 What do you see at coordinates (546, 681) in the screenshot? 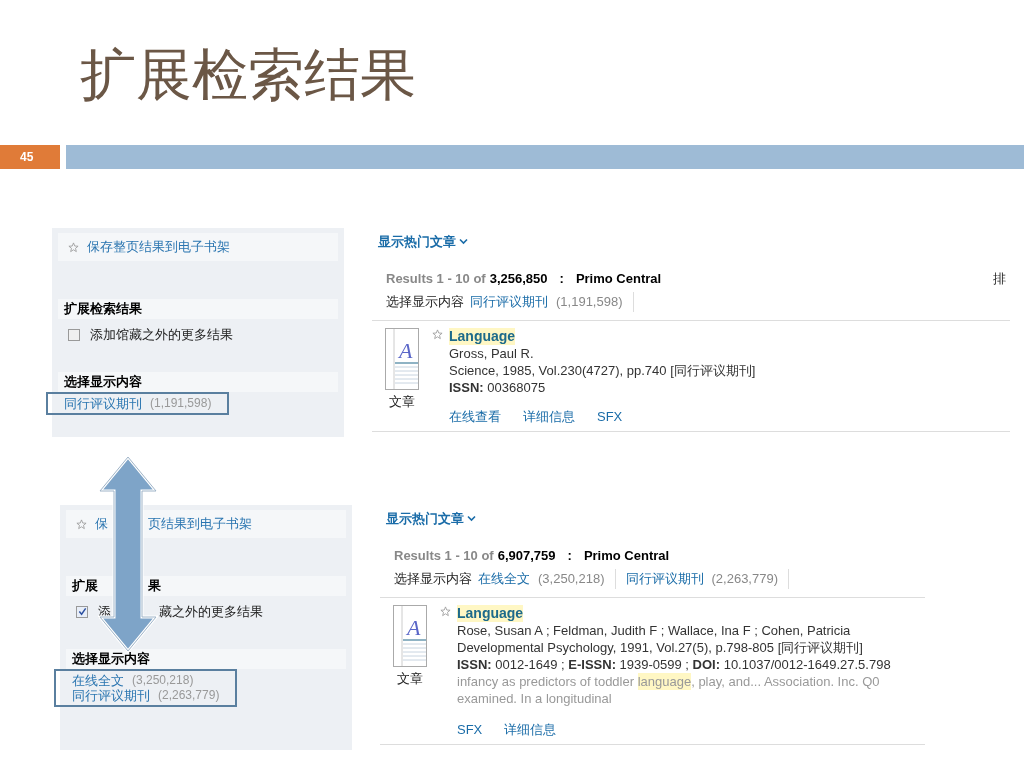
I see `snippet-text: infancy as predictors of toddler` at bounding box center [546, 681].